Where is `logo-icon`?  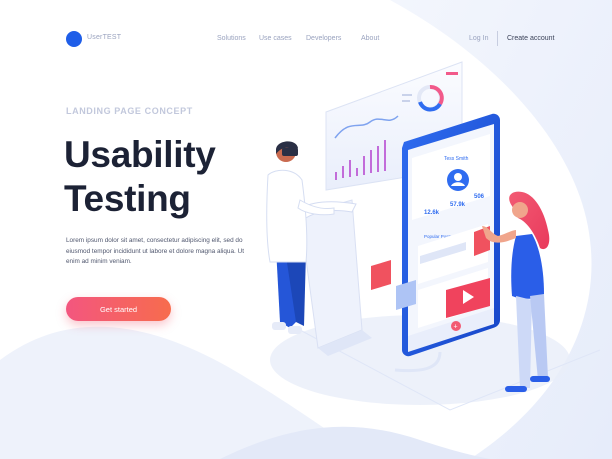 logo-icon is located at coordinates (74, 39).